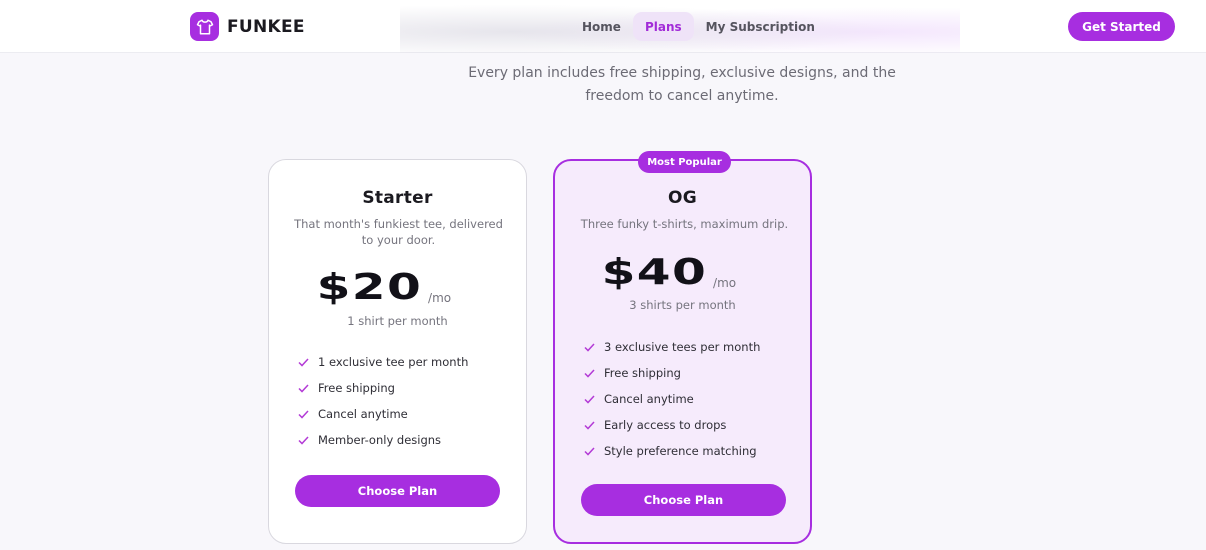  I want to click on plan-price: $40, so click(654, 272).